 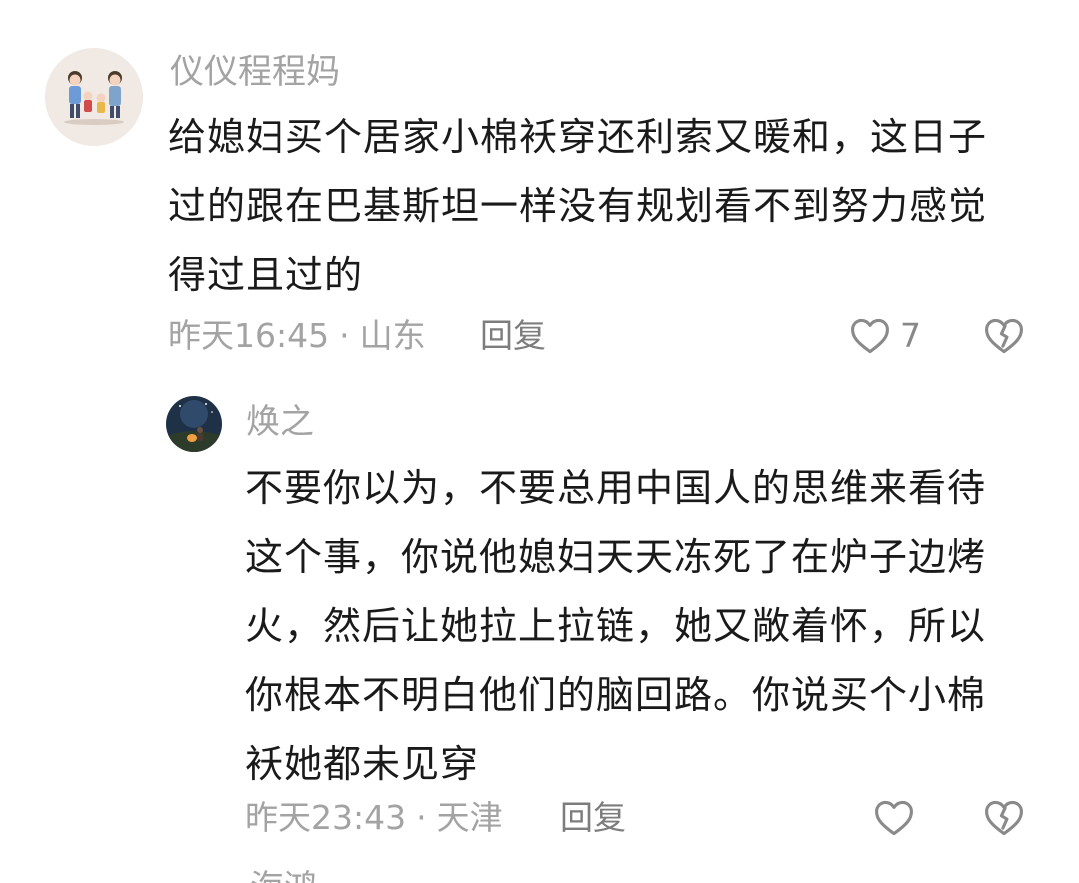 What do you see at coordinates (255, 72) in the screenshot?
I see `username: 仪仪程程妈` at bounding box center [255, 72].